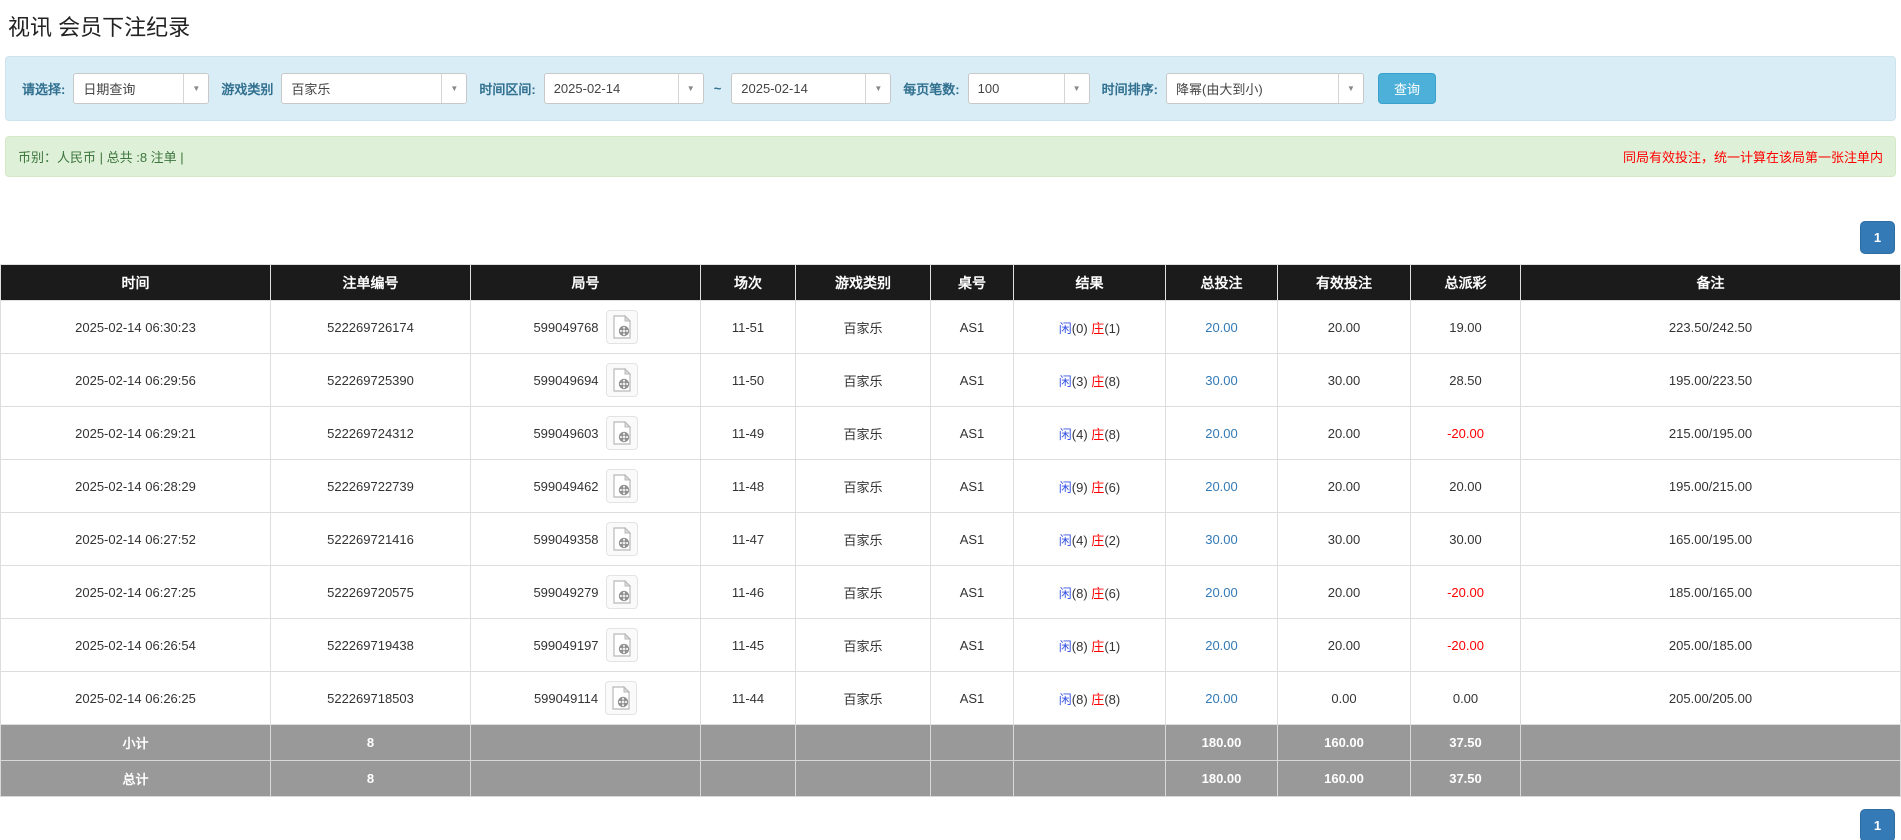 This screenshot has width=1901, height=840. What do you see at coordinates (1710, 282) in the screenshot?
I see `column-header: 备注` at bounding box center [1710, 282].